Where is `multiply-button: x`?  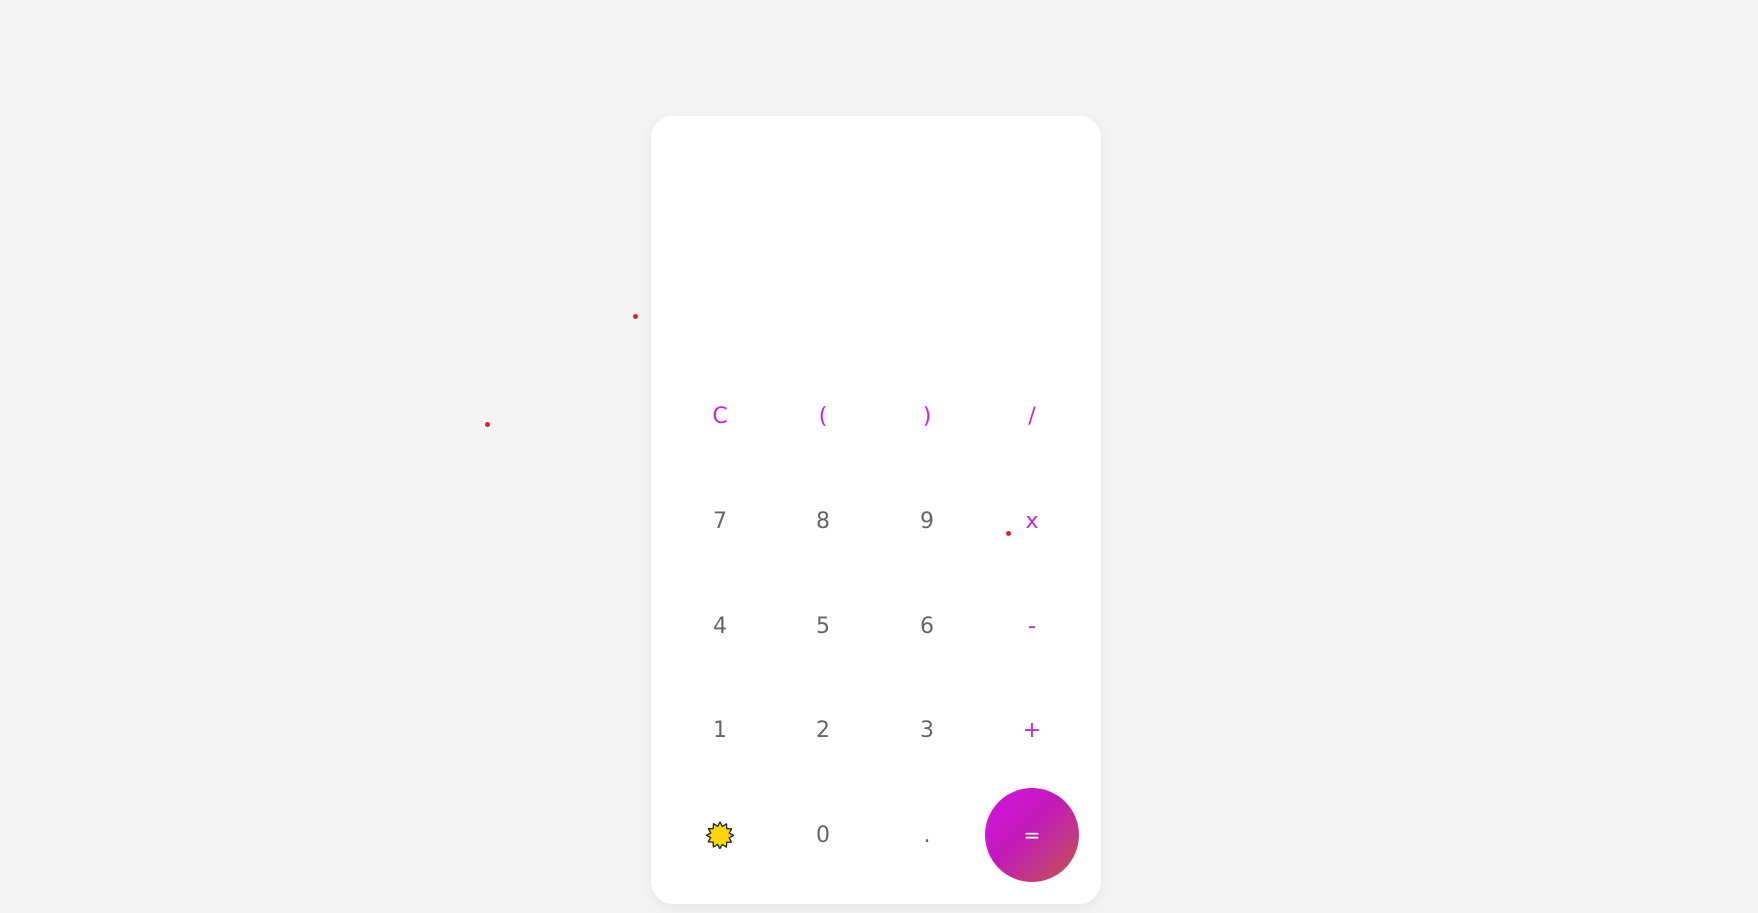
multiply-button: x is located at coordinates (1032, 521).